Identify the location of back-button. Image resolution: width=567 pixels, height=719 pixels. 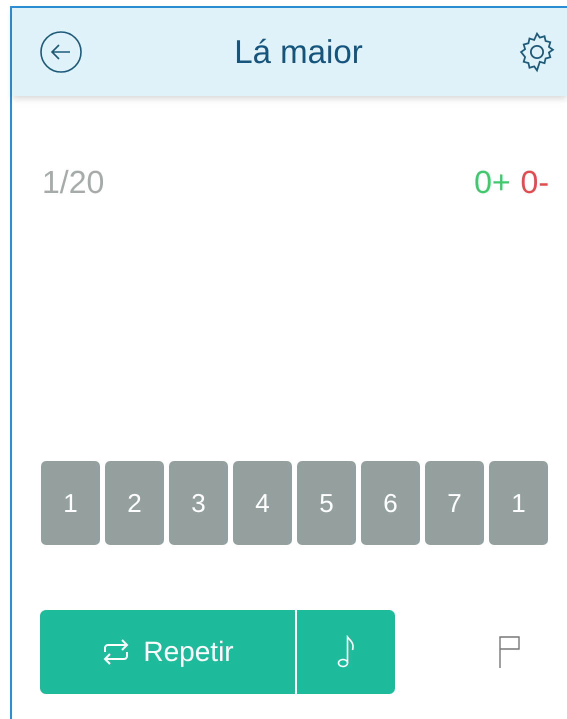
(61, 52).